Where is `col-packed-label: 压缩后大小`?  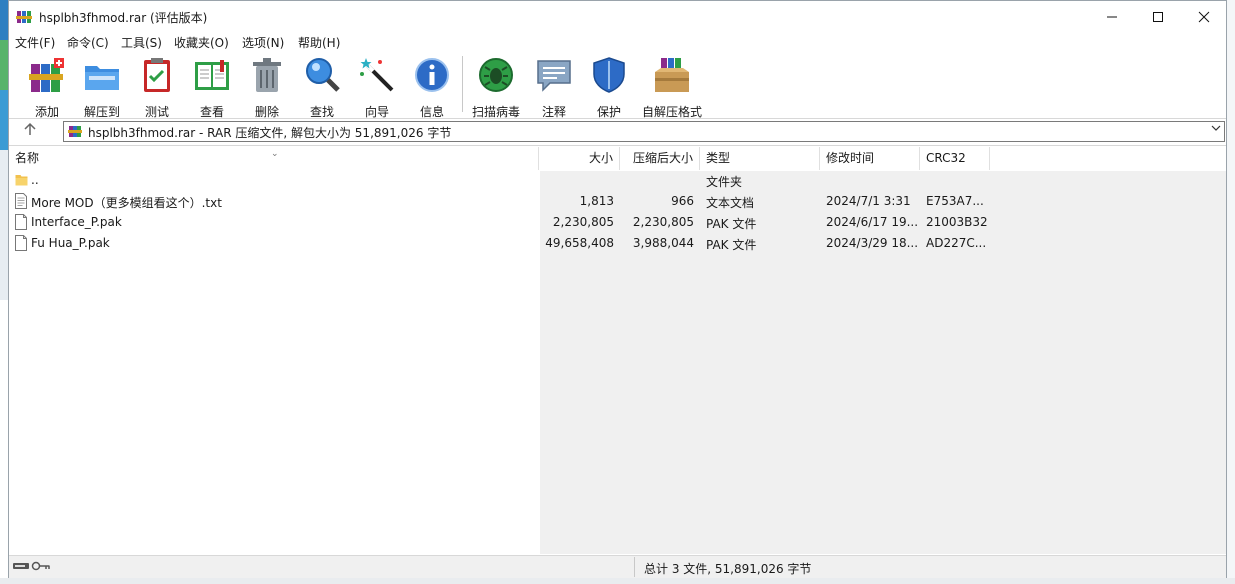 col-packed-label: 压缩后大小 is located at coordinates (662, 158).